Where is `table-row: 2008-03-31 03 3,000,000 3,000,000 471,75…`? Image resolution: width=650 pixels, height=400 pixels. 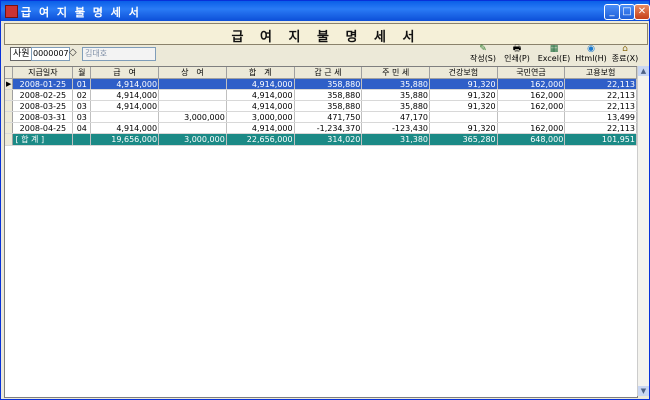
table-row: 2008-03-31 03 3,000,000 3,000,000 471,75… is located at coordinates (321, 117).